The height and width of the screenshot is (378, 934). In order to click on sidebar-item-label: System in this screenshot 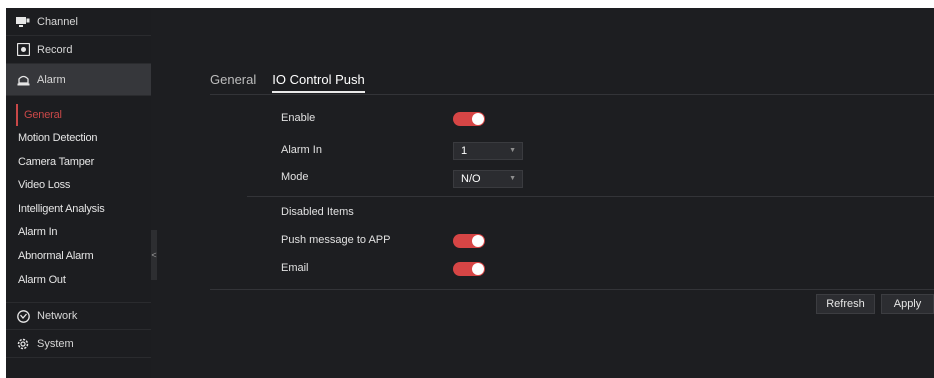, I will do `click(55, 343)`.